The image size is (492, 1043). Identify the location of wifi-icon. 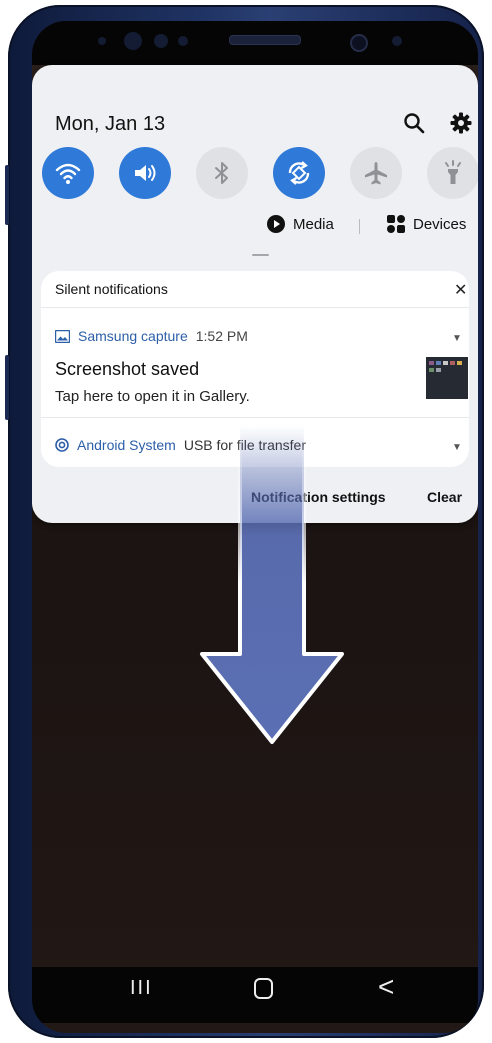
(68, 173).